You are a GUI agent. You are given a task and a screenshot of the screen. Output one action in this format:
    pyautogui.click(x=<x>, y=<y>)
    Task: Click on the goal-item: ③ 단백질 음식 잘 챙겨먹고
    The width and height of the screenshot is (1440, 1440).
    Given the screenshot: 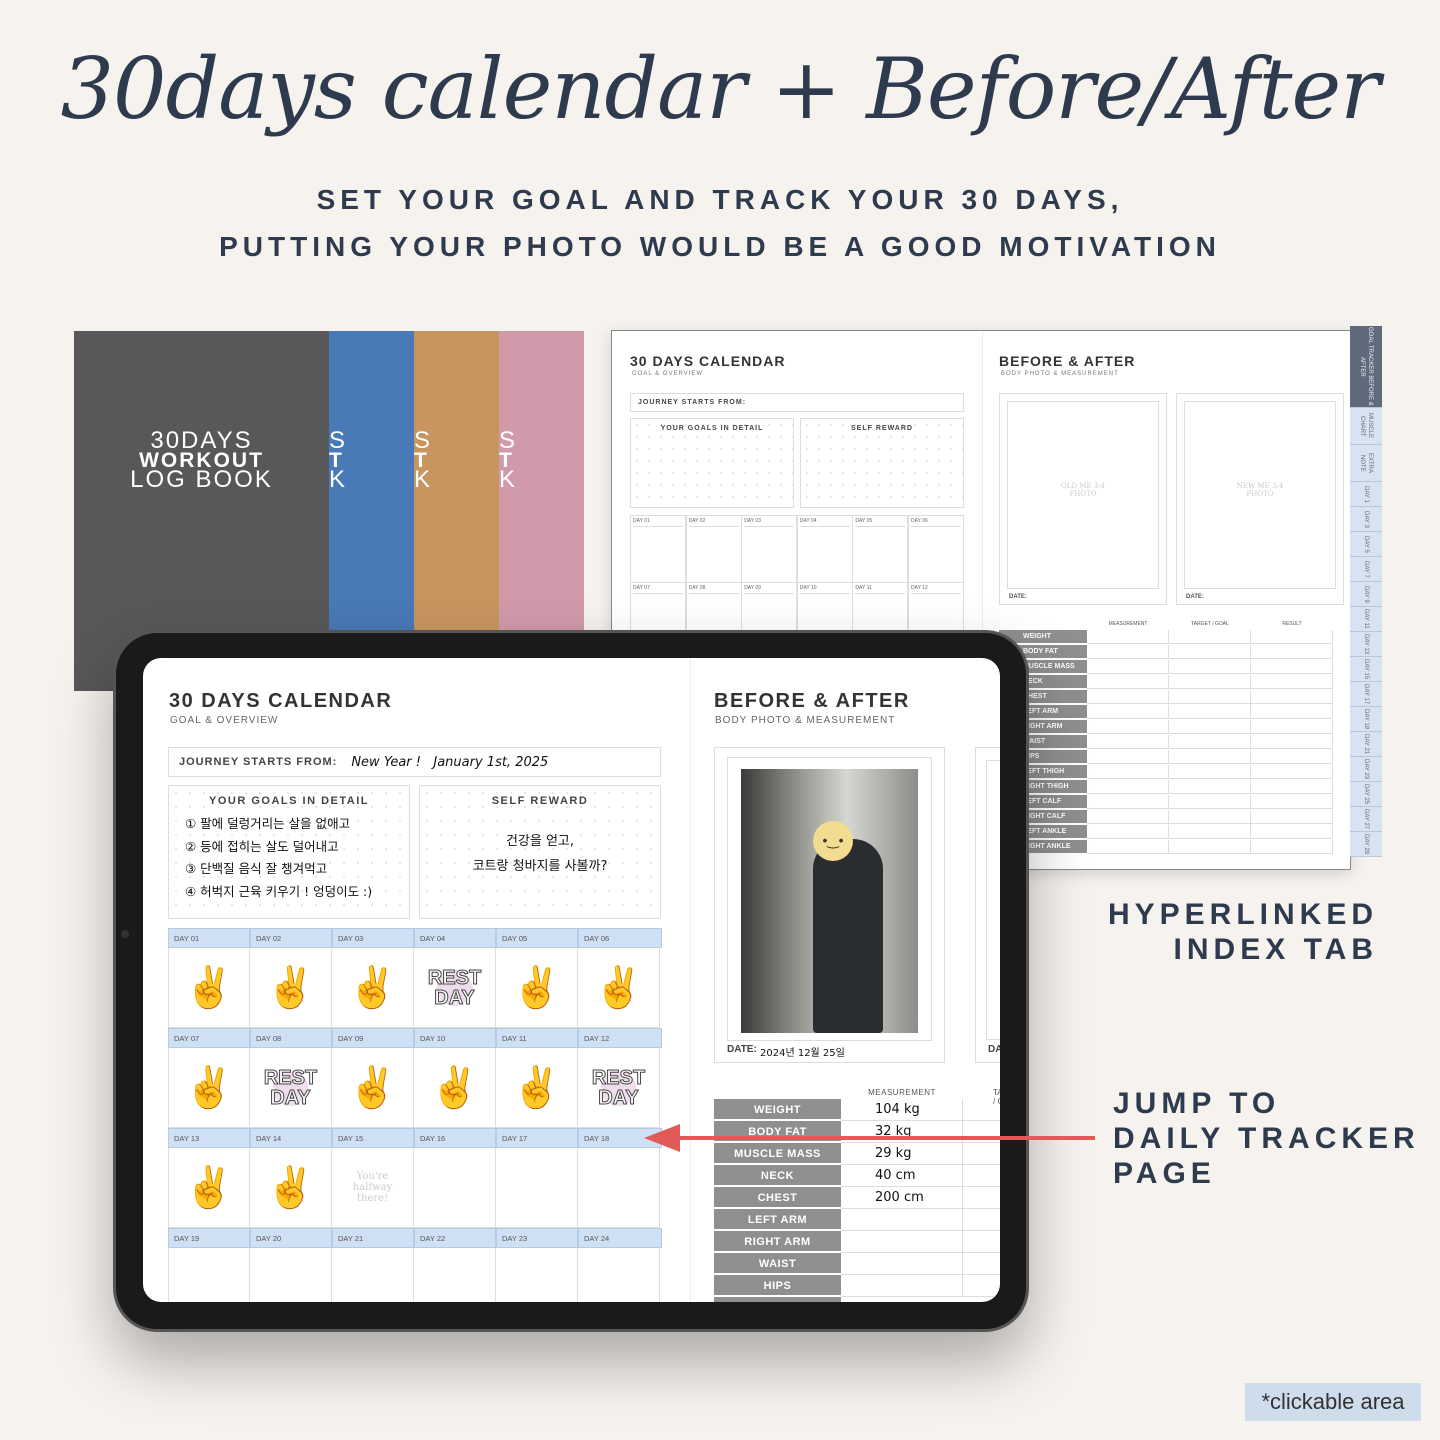 What is the action you would take?
    pyautogui.click(x=256, y=868)
    